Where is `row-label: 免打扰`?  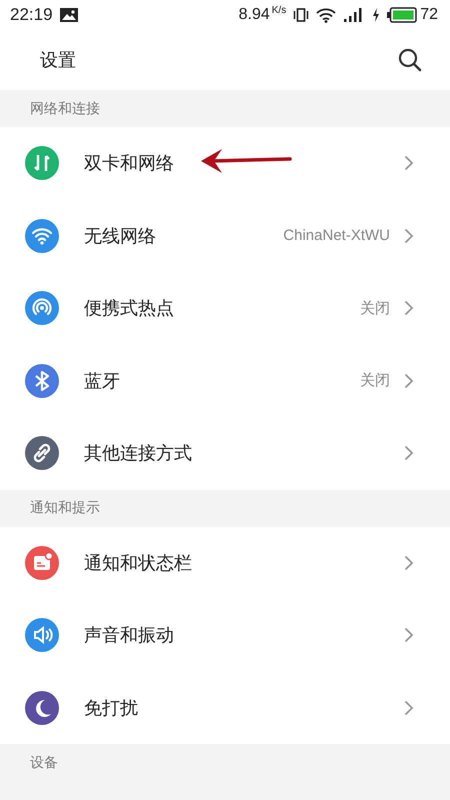 row-label: 免打扰 is located at coordinates (111, 708).